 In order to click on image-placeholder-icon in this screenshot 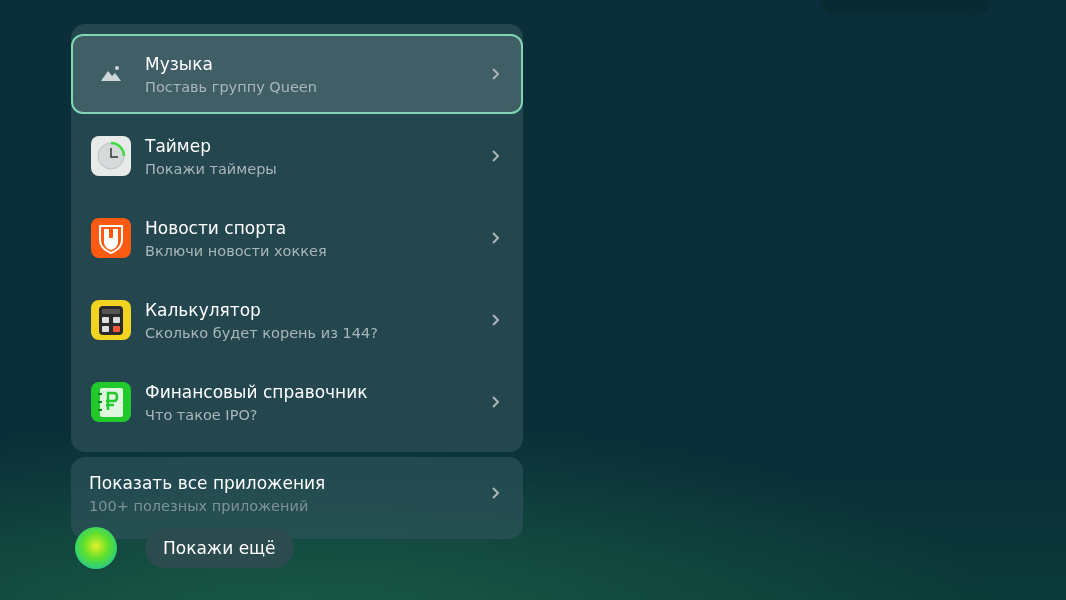, I will do `click(111, 74)`.